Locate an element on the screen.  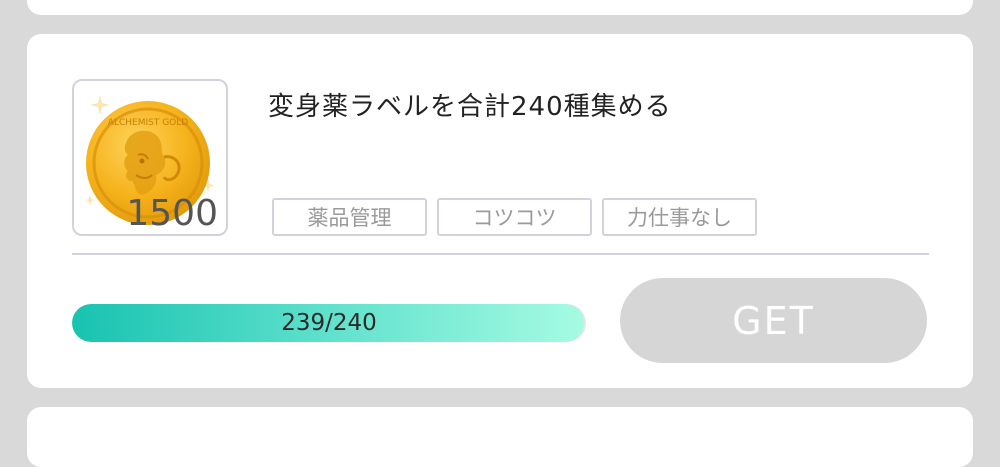
next-mission-card is located at coordinates (500, 437).